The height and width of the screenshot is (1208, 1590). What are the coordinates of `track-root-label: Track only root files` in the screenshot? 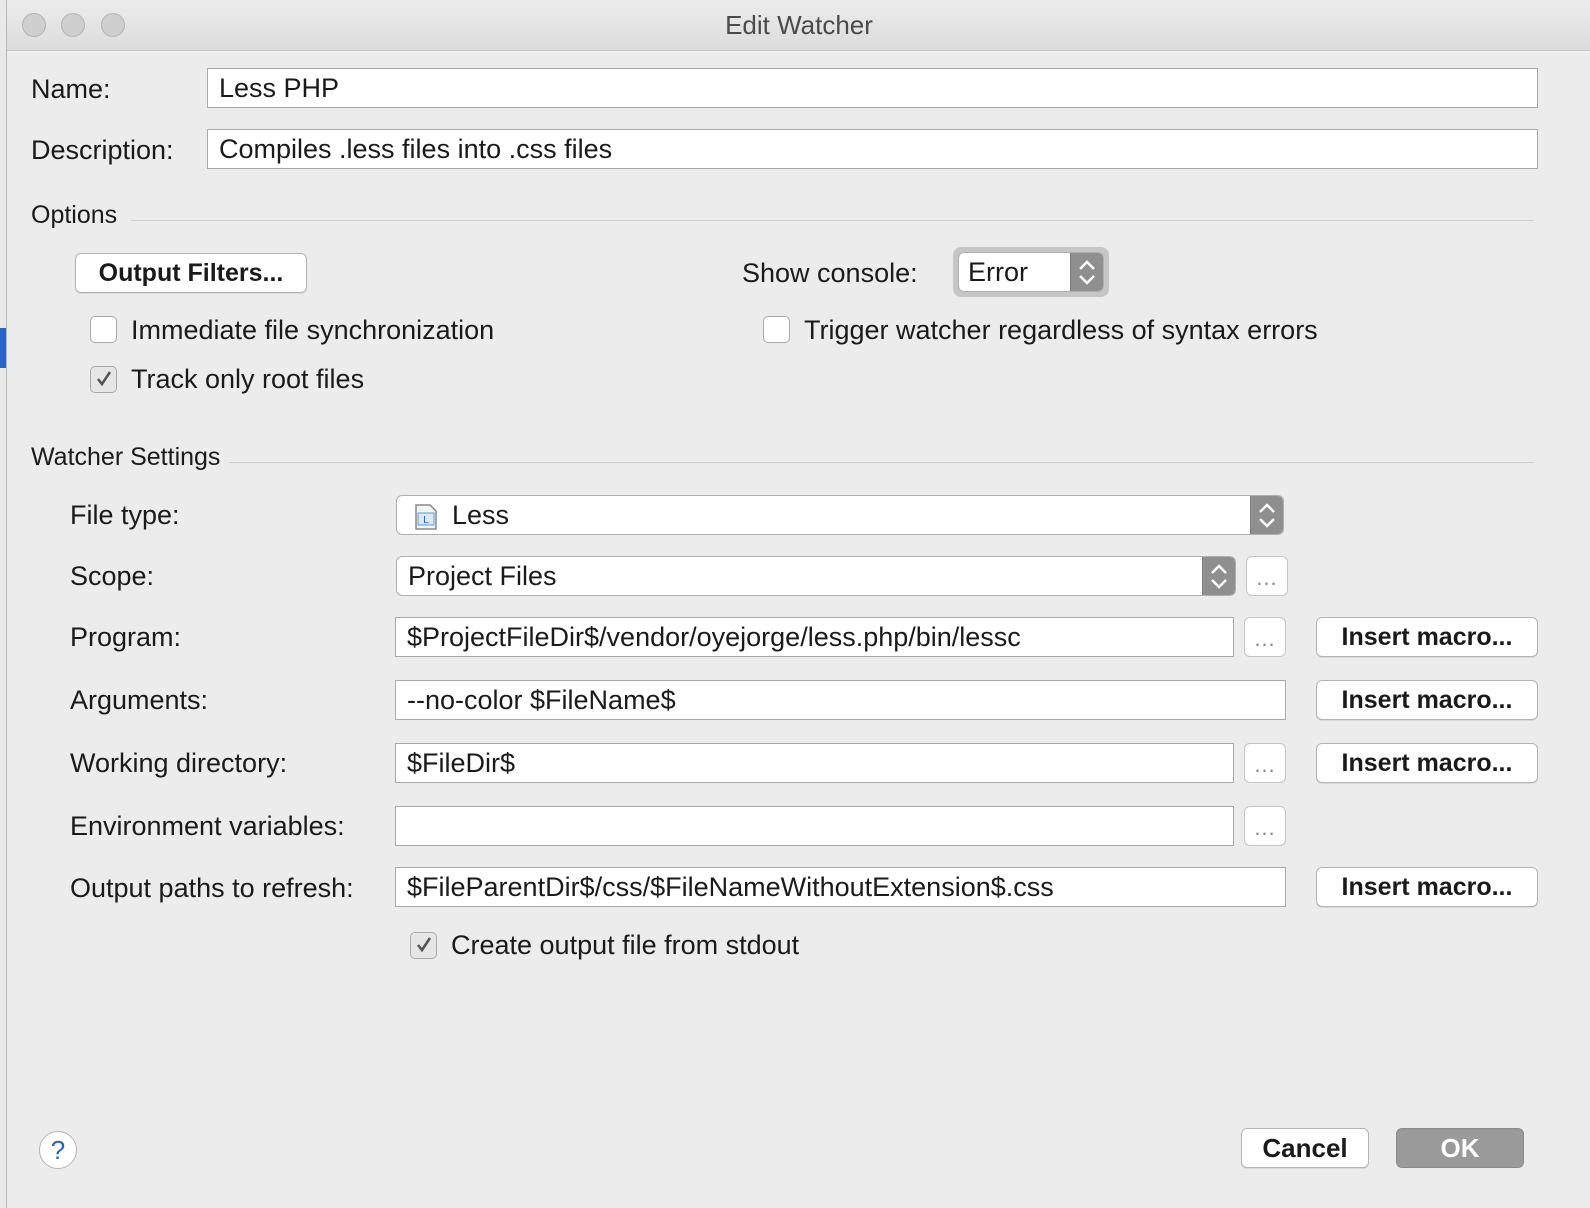 It's located at (248, 379).